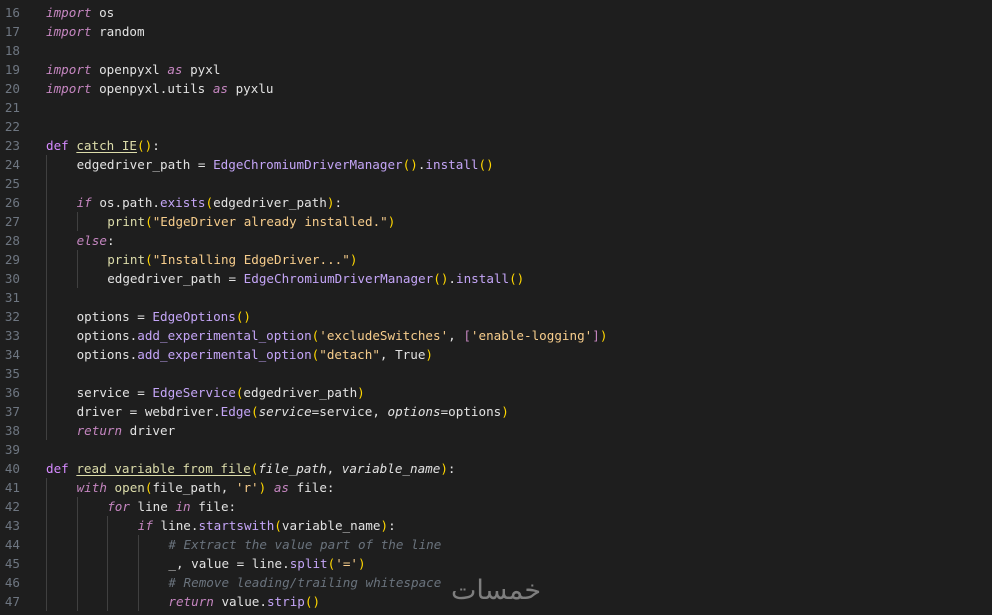 The width and height of the screenshot is (992, 615). Describe the element at coordinates (95, 31) in the screenshot. I see `code-text: import random` at that location.